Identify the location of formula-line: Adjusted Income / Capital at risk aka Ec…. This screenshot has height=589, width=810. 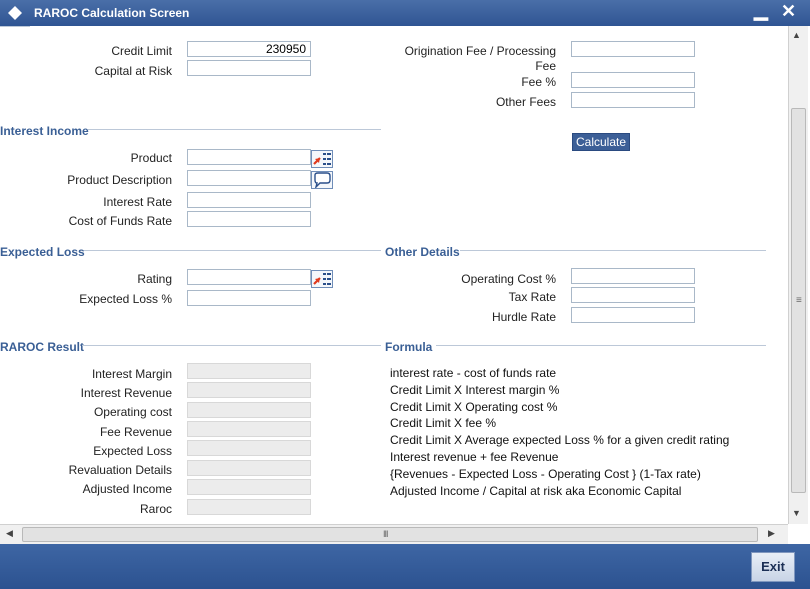
(536, 491).